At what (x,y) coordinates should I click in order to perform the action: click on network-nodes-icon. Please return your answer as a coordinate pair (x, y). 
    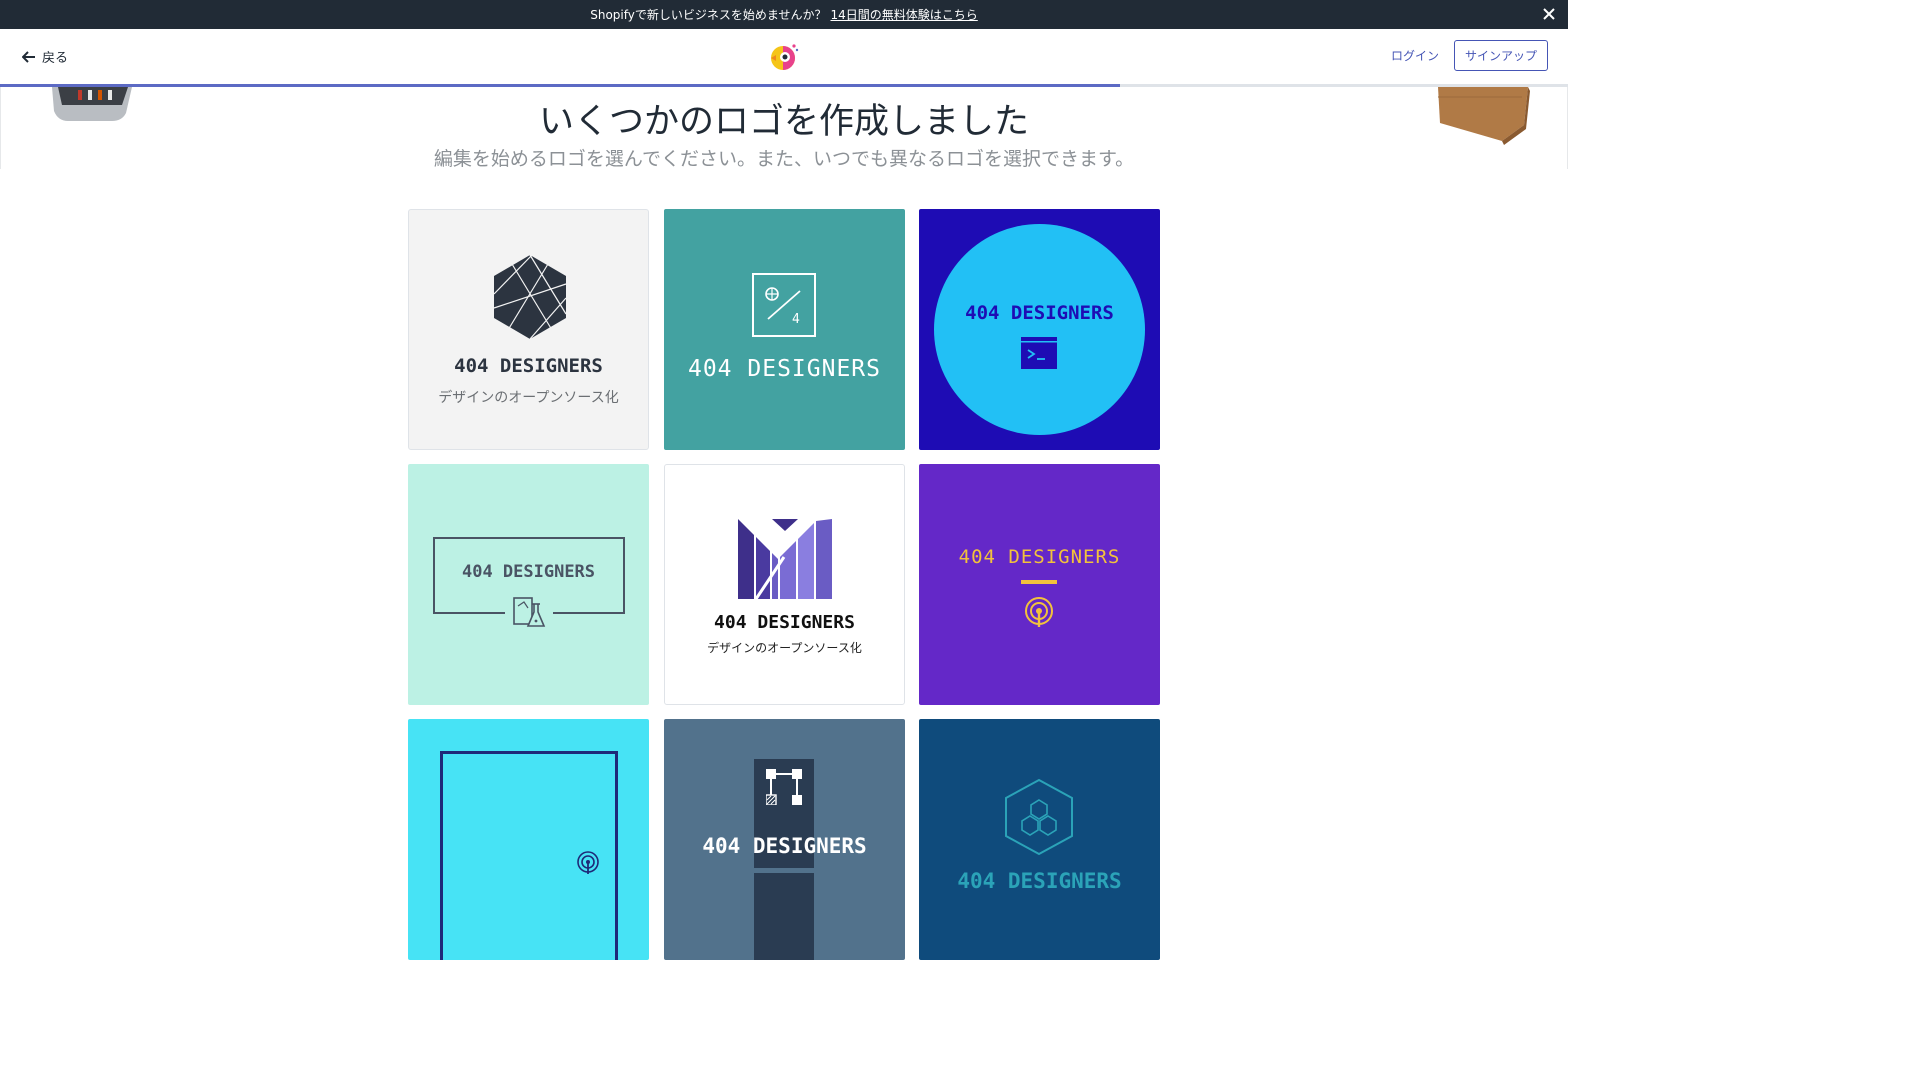
    Looking at the image, I should click on (784, 787).